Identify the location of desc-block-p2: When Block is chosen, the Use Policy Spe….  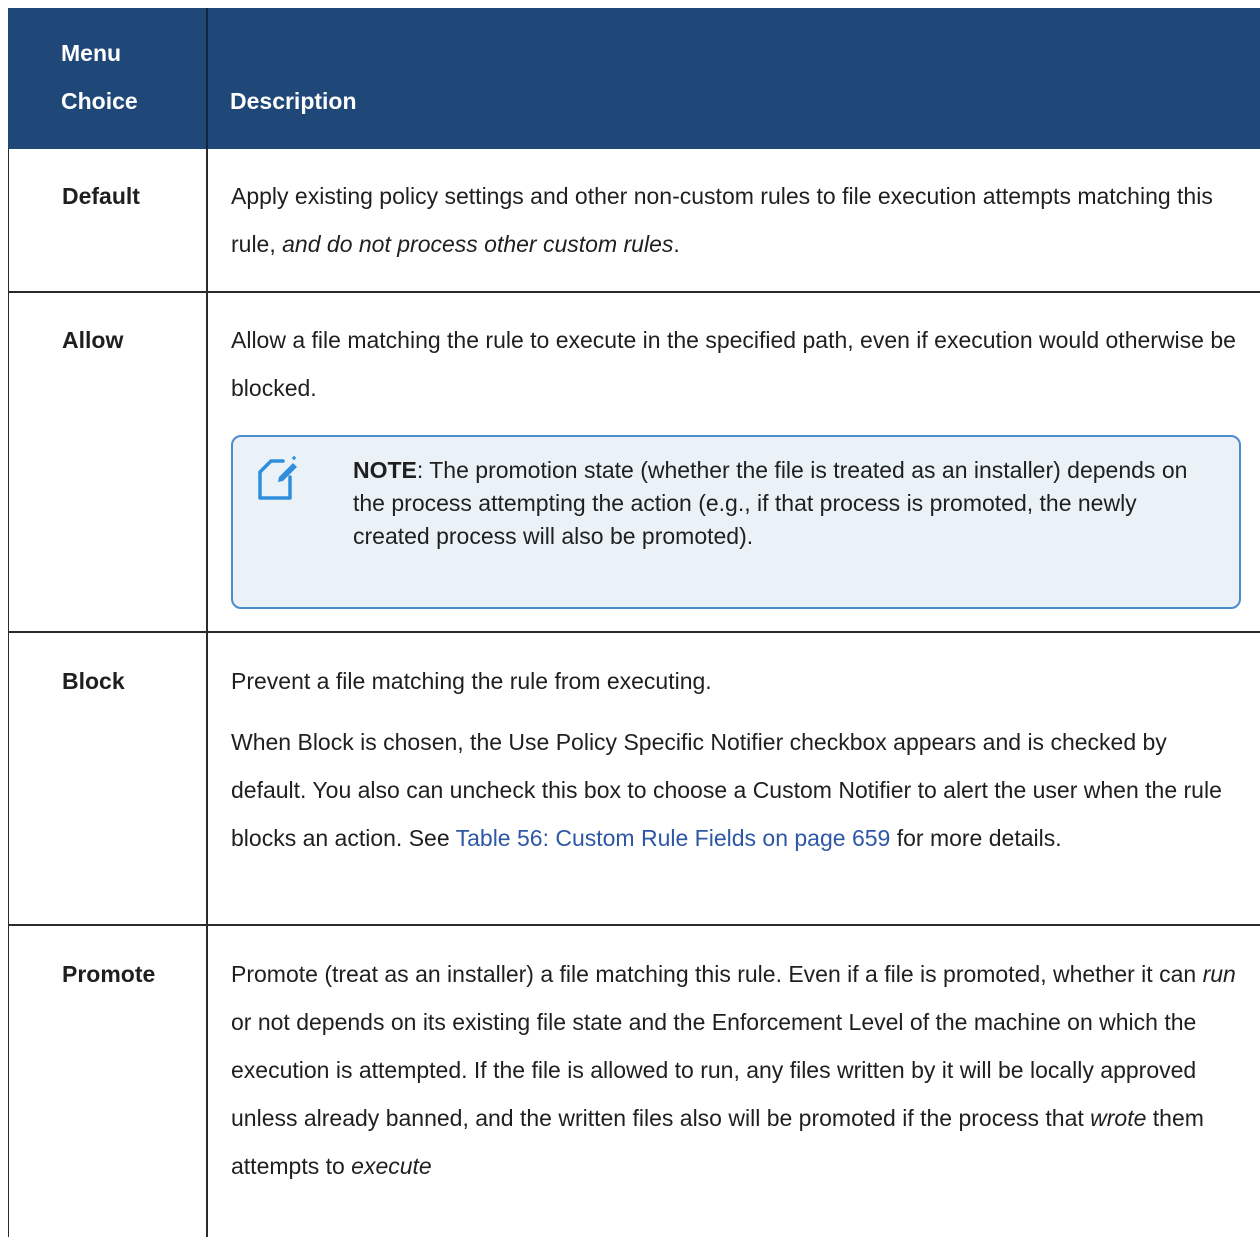
(736, 790).